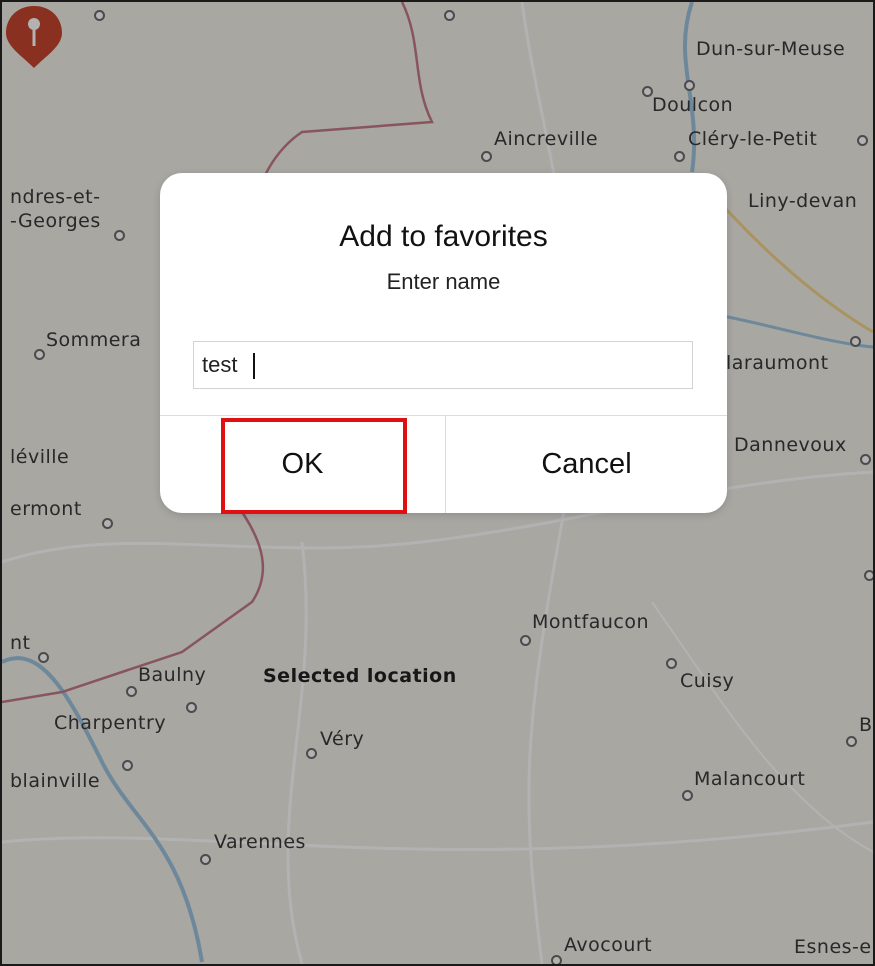  What do you see at coordinates (314, 466) in the screenshot?
I see `ok-button-highlight` at bounding box center [314, 466].